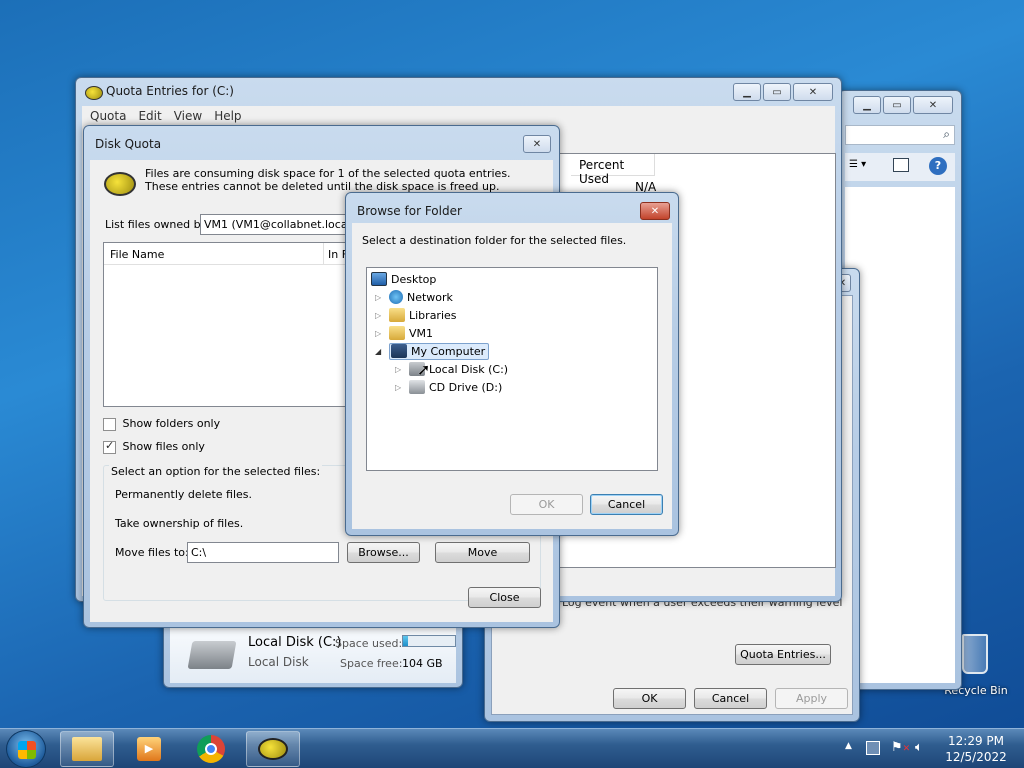 This screenshot has height=768, width=1024. What do you see at coordinates (417, 387) in the screenshot?
I see `cd-drive-icon` at bounding box center [417, 387].